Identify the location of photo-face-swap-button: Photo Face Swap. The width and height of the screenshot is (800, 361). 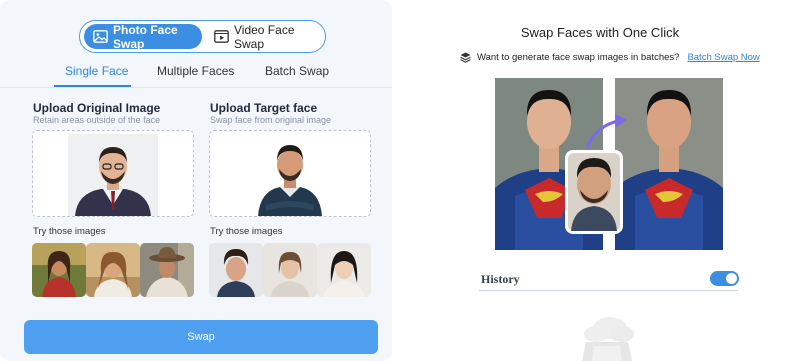
(143, 36).